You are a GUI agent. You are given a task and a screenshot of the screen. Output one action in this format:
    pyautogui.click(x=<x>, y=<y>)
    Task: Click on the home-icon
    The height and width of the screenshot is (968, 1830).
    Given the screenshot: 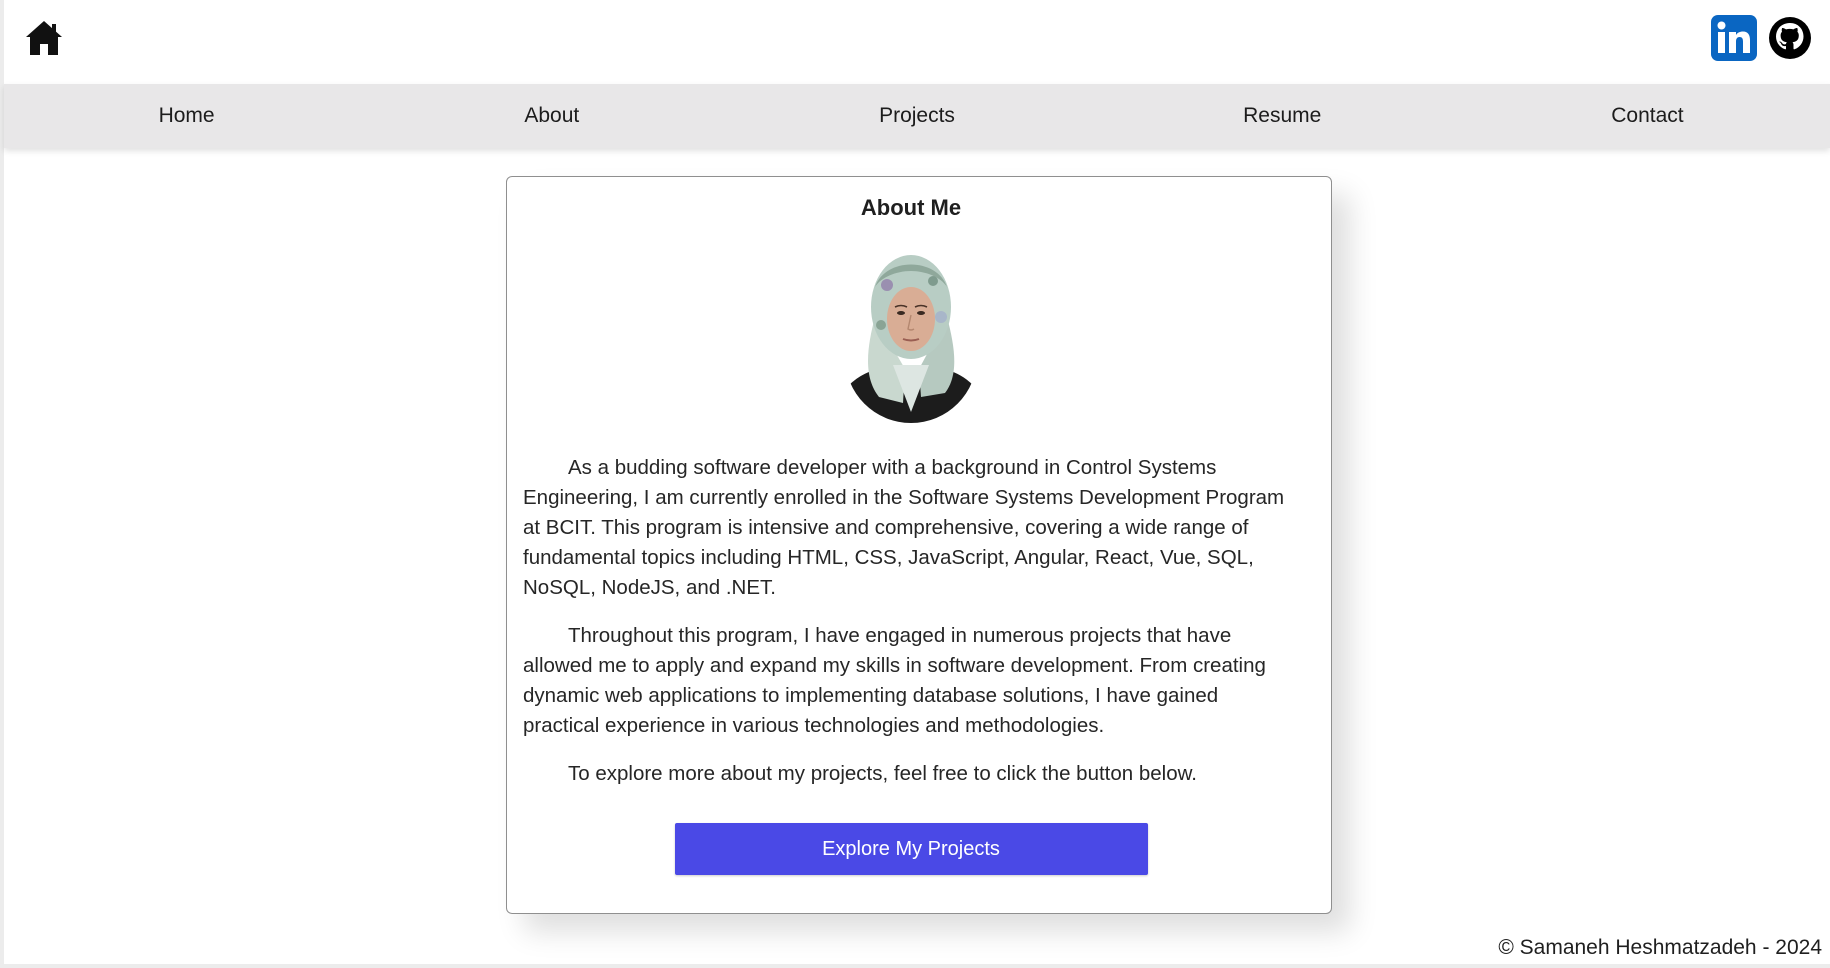 What is the action you would take?
    pyautogui.click(x=44, y=38)
    